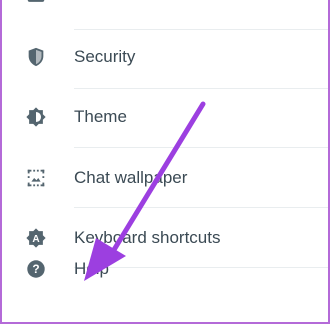 This screenshot has height=328, width=334. Describe the element at coordinates (91, 268) in the screenshot. I see `settings-item-label: Help` at that location.